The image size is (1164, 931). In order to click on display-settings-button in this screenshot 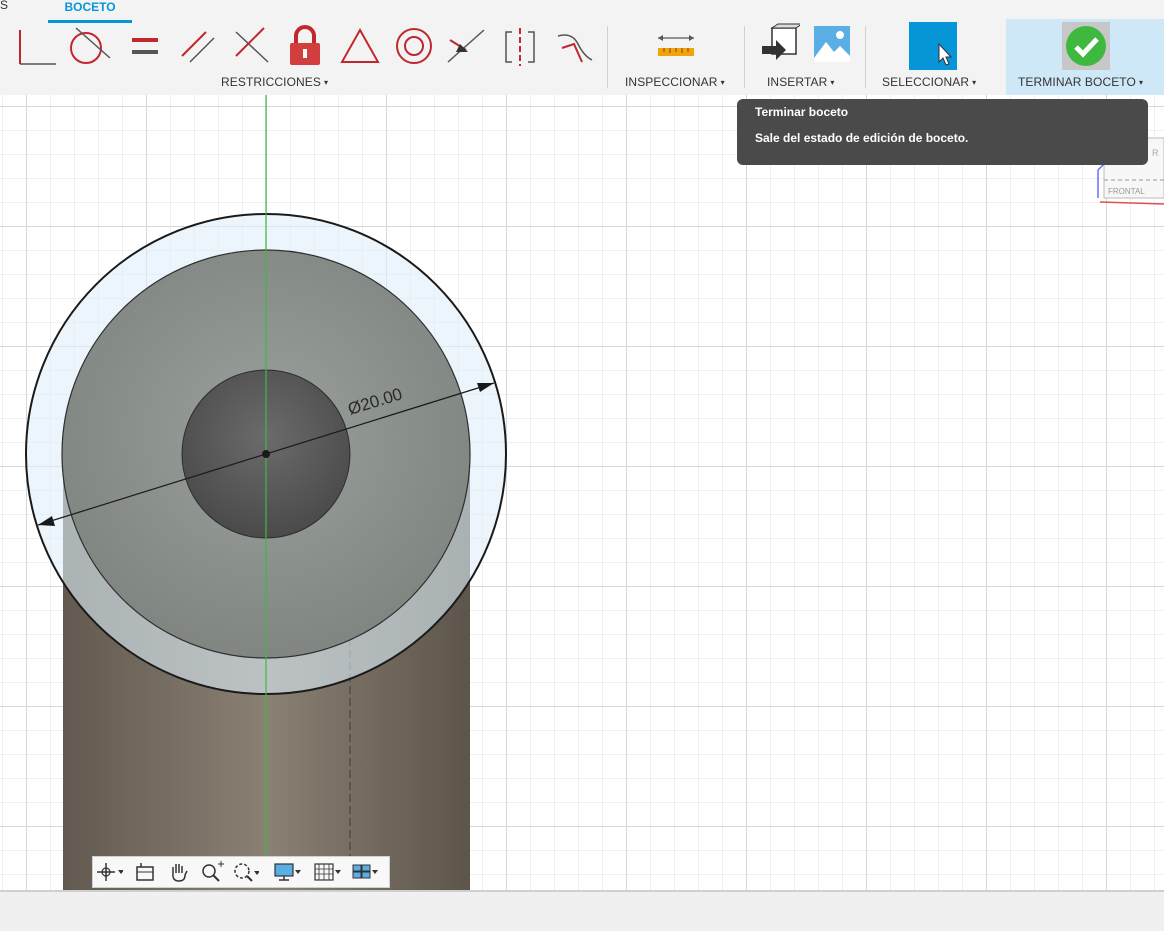, I will do `click(287, 872)`.